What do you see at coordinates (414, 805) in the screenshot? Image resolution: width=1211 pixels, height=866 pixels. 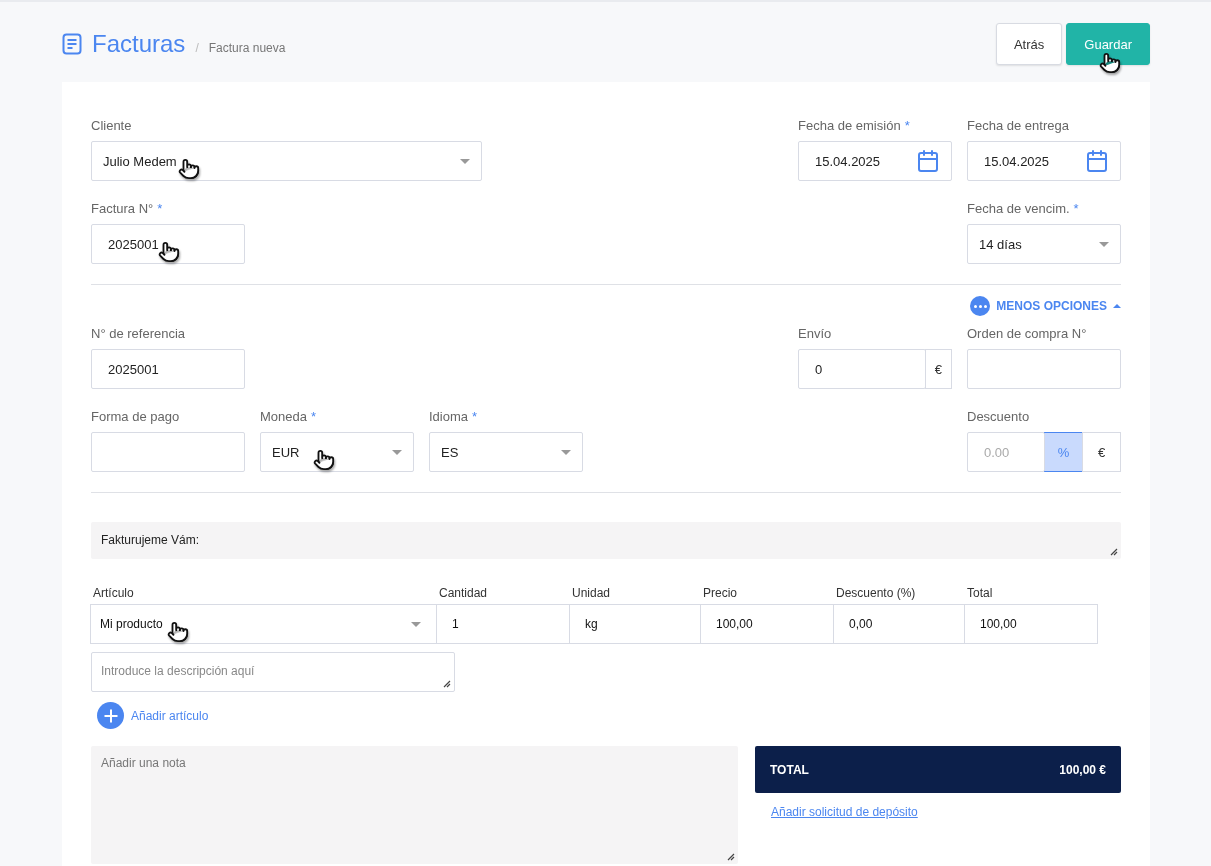 I see `note-field: Añadir una nota` at bounding box center [414, 805].